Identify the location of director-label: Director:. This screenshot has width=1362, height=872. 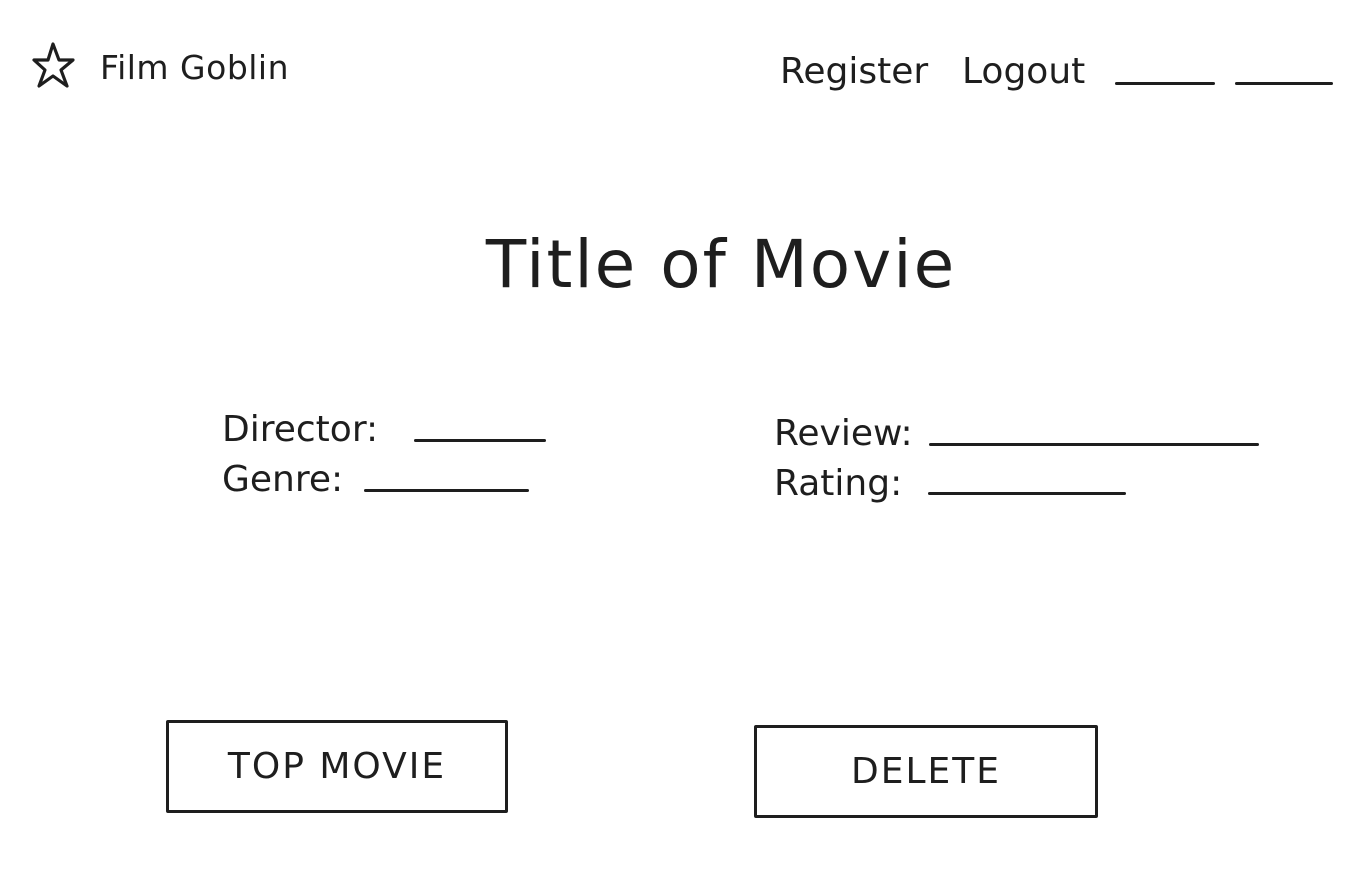
(300, 429).